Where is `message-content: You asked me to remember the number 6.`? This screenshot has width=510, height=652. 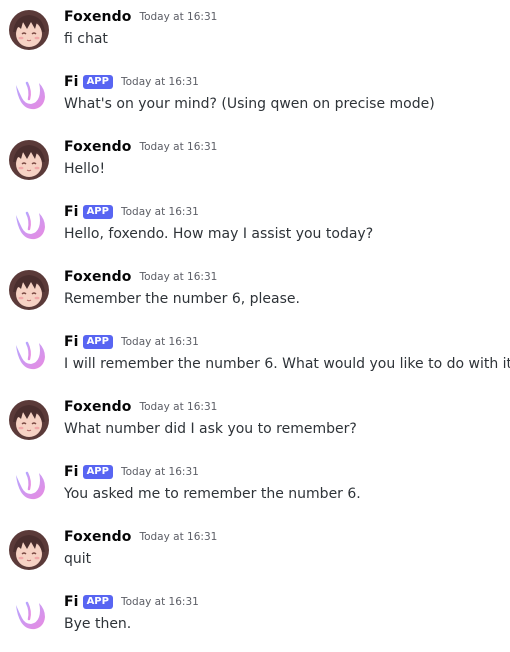 message-content: You asked me to remember the number 6. is located at coordinates (212, 494).